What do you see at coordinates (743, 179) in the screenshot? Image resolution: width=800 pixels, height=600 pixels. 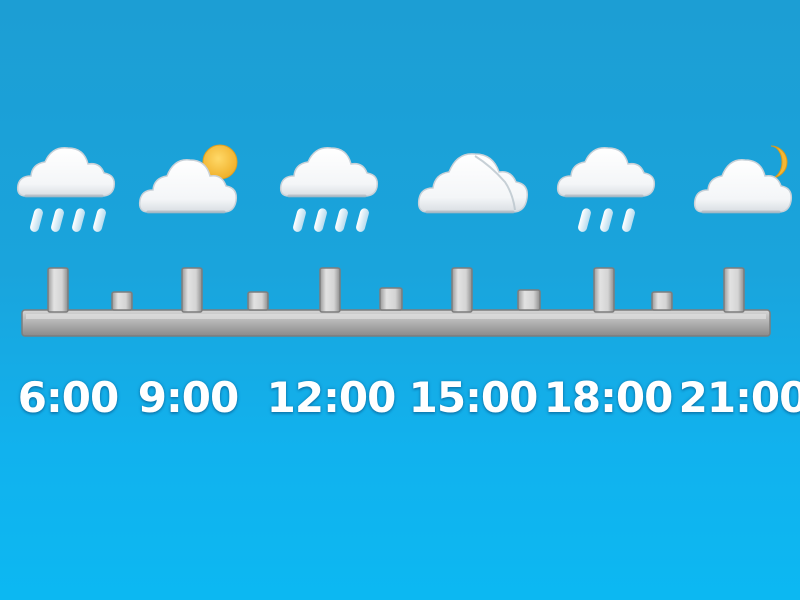 I see `moon-behind-cloud-icon` at bounding box center [743, 179].